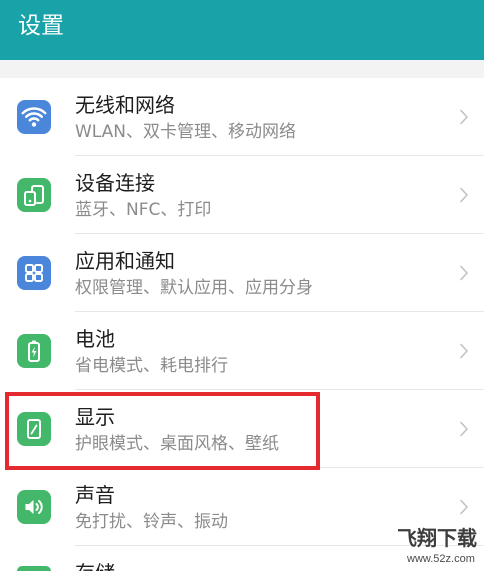  What do you see at coordinates (95, 566) in the screenshot?
I see `settings-item-title: 存储` at bounding box center [95, 566].